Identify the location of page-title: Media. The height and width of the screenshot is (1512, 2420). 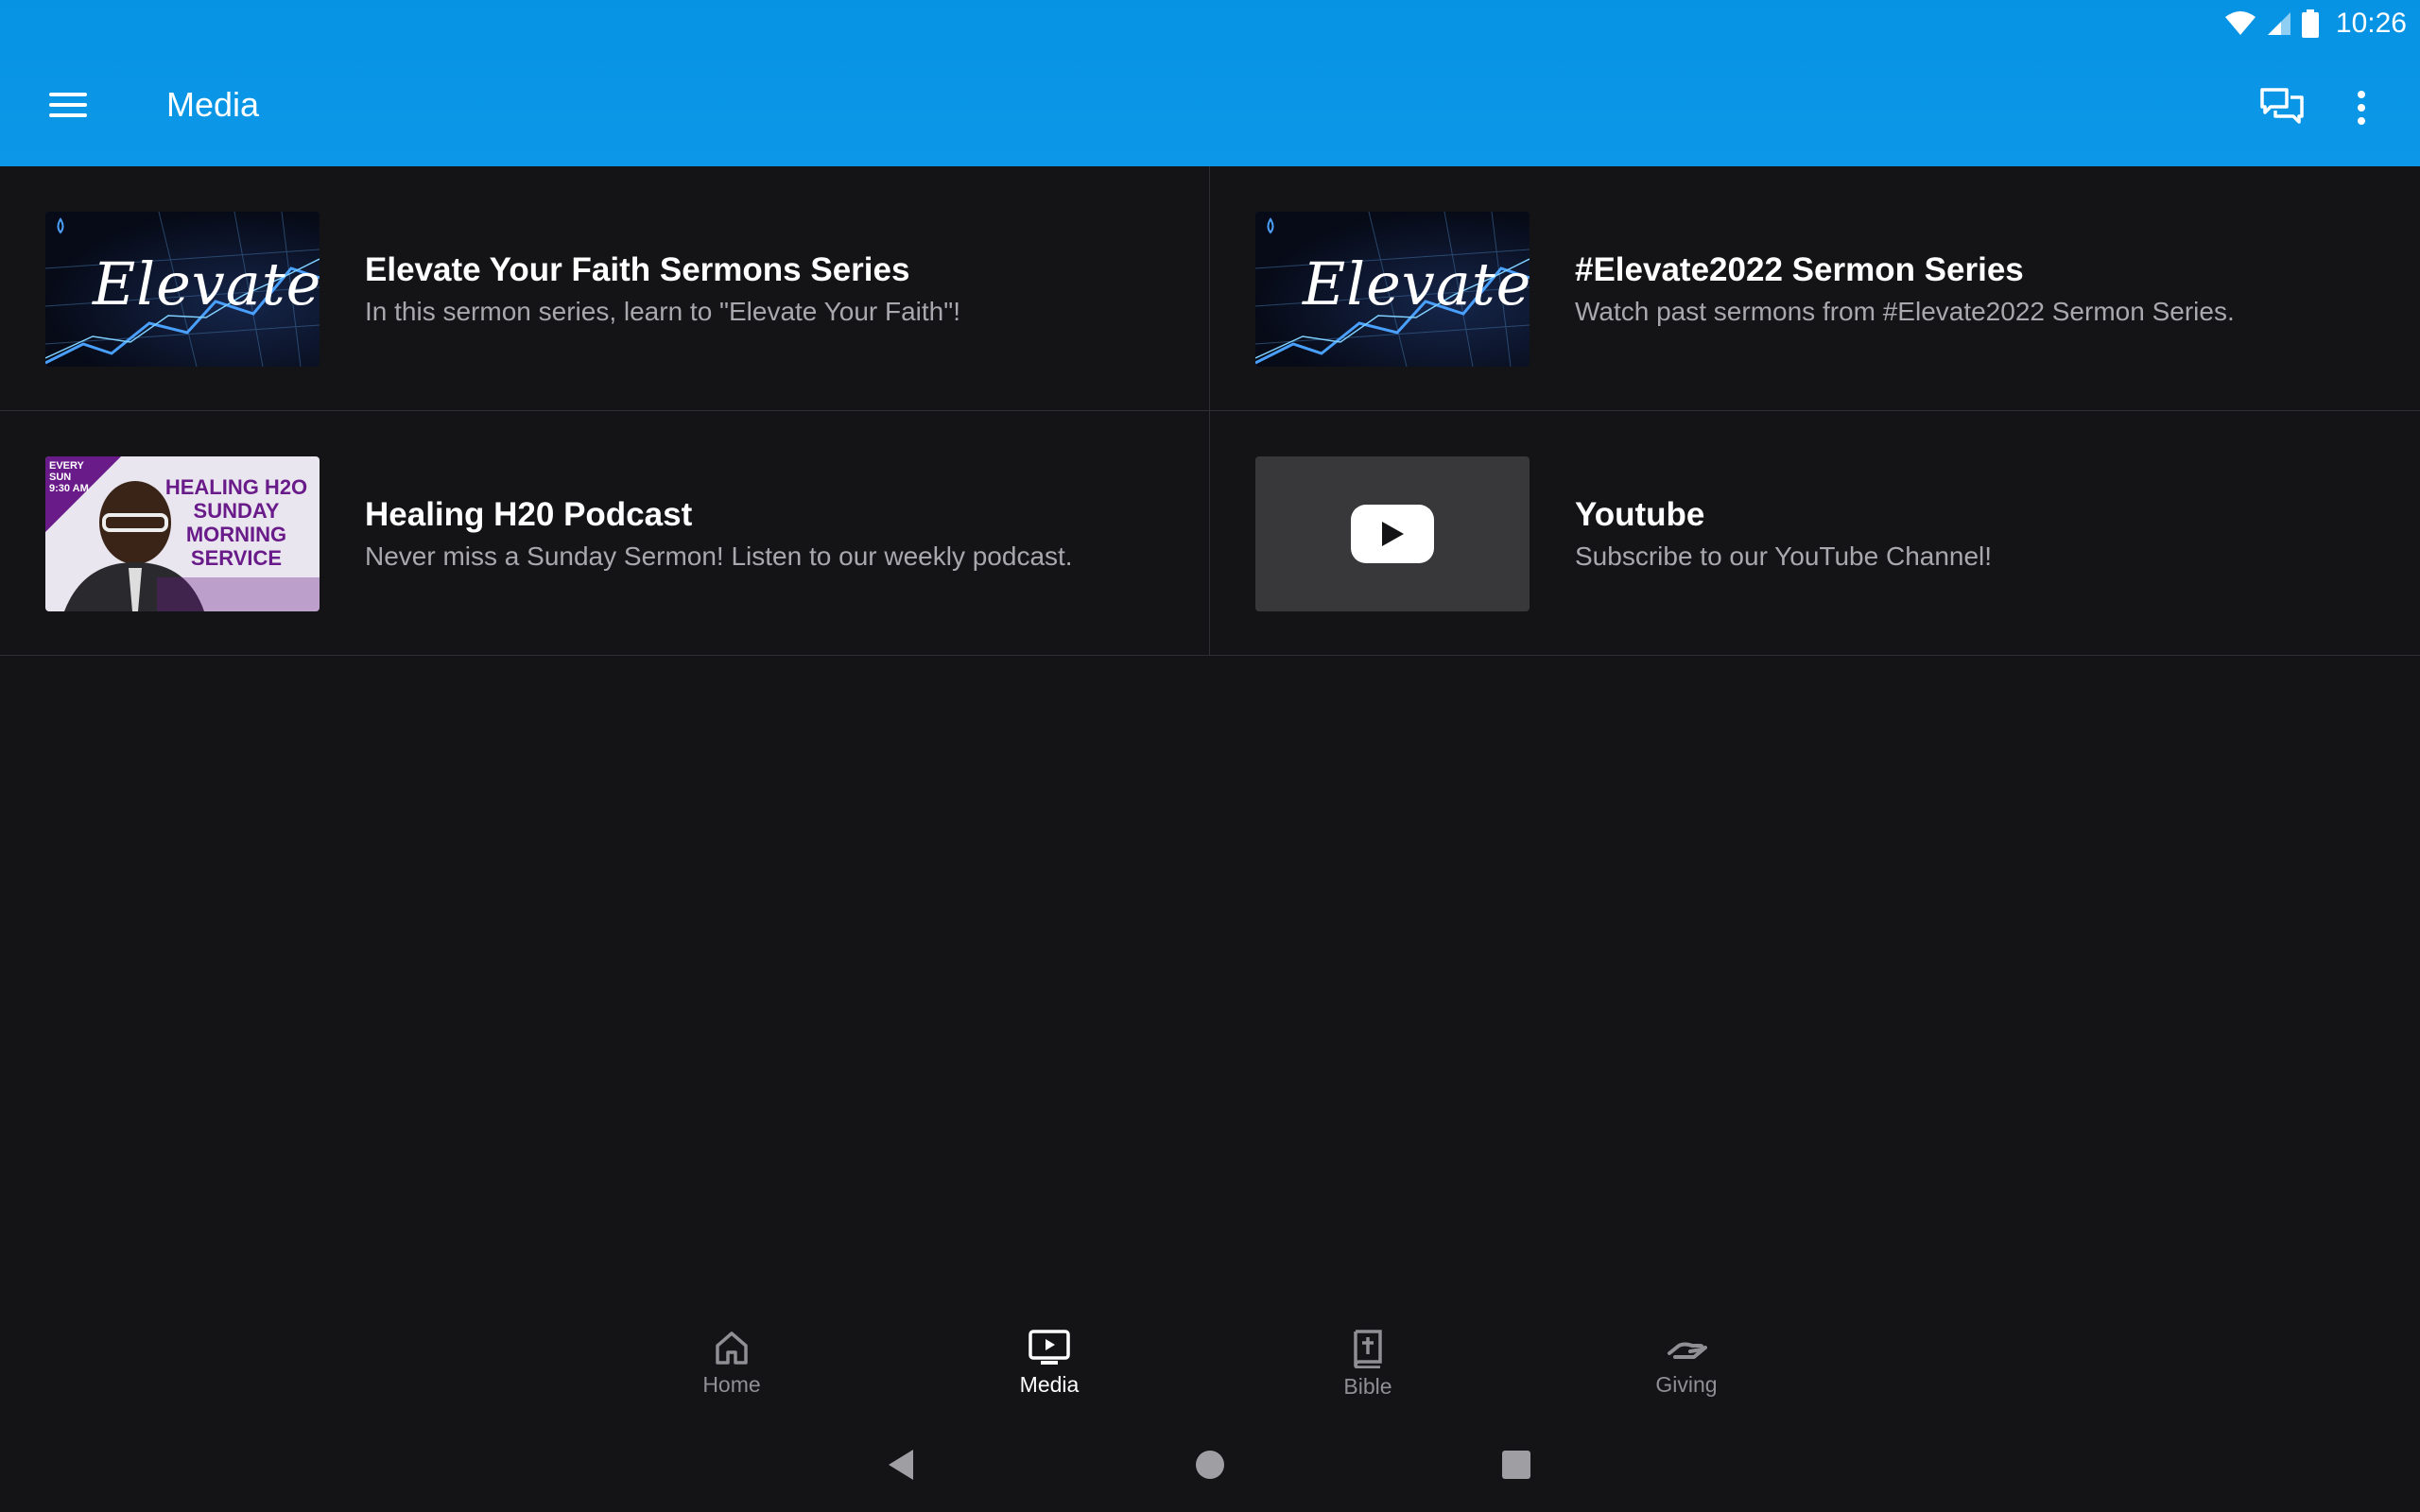
(213, 104).